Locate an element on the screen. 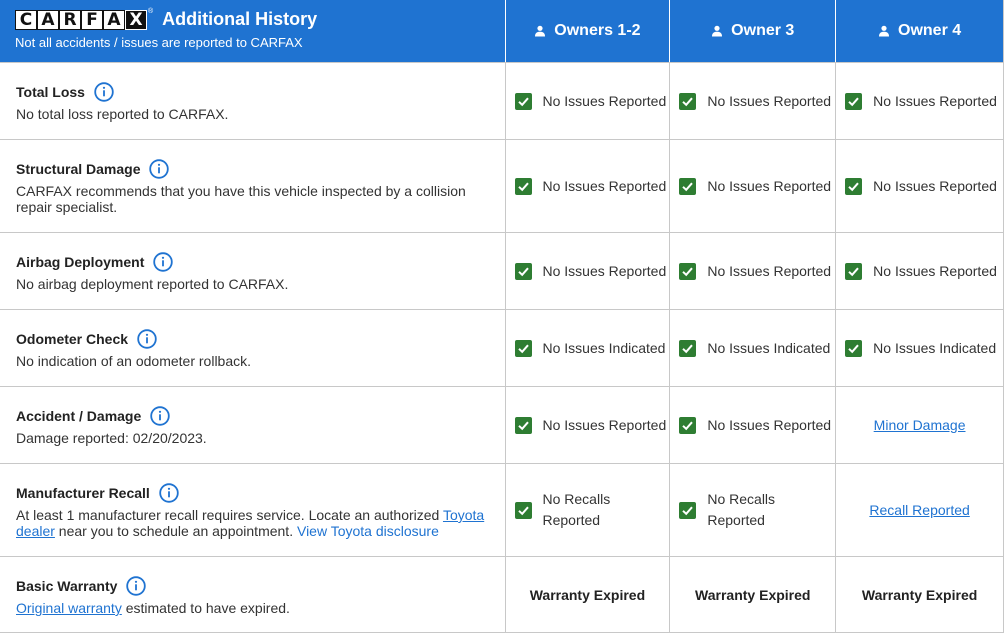 This screenshot has height=633, width=1004. row-title: Accident / Damage is located at coordinates (79, 416).